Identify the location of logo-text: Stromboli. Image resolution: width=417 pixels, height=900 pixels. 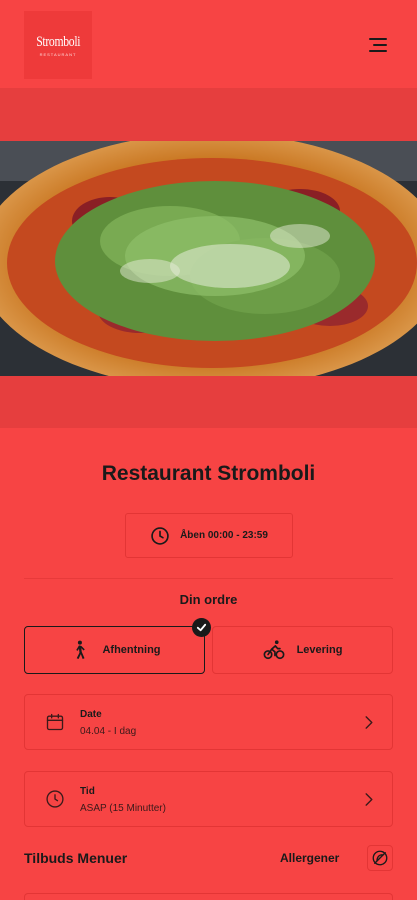
(57, 41).